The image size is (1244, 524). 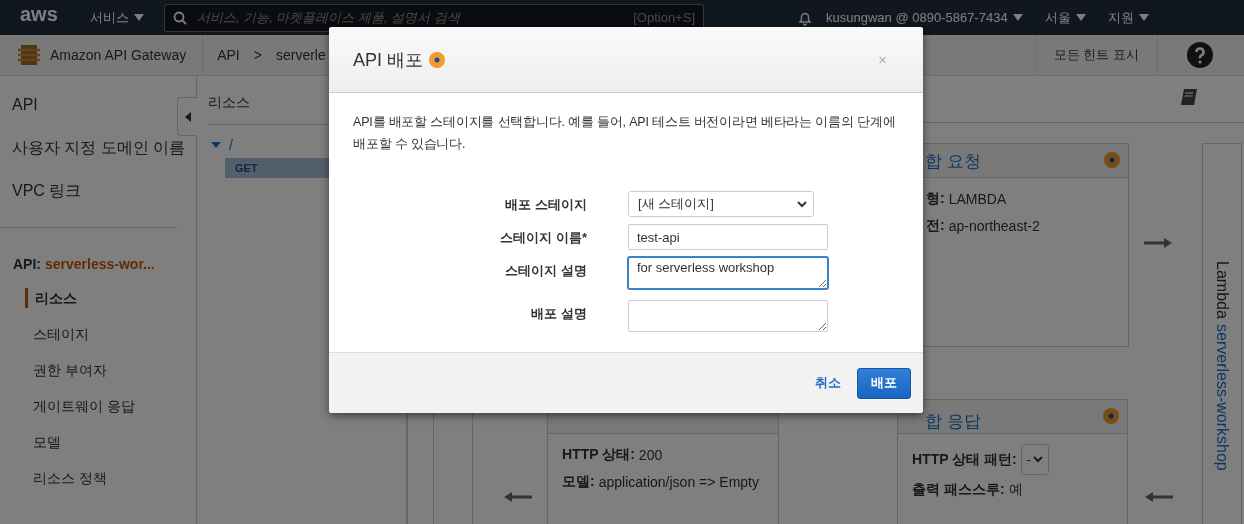 I want to click on nav-link: 스테이지, so click(x=114, y=334).